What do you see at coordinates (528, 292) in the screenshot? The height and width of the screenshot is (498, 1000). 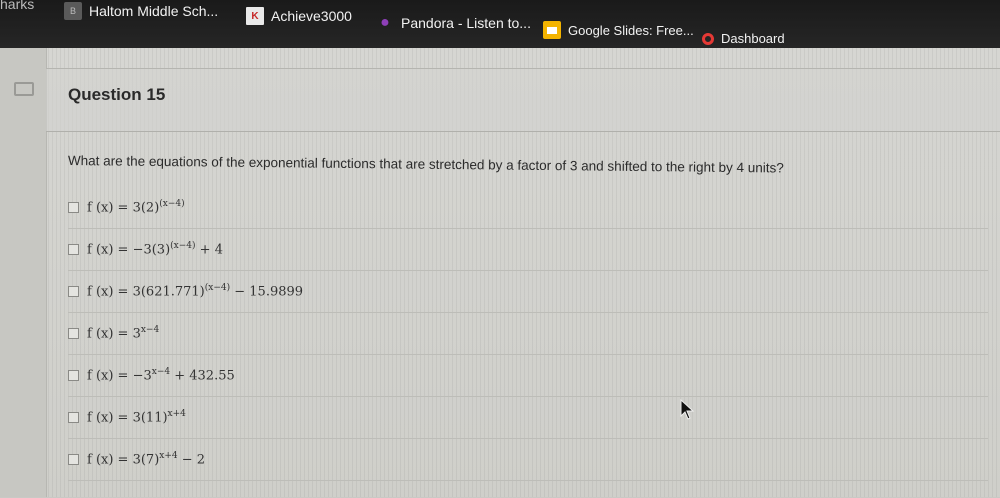 I see `answer-option-3: f (x) = 3(621.771)(x−4) − 15.9899` at bounding box center [528, 292].